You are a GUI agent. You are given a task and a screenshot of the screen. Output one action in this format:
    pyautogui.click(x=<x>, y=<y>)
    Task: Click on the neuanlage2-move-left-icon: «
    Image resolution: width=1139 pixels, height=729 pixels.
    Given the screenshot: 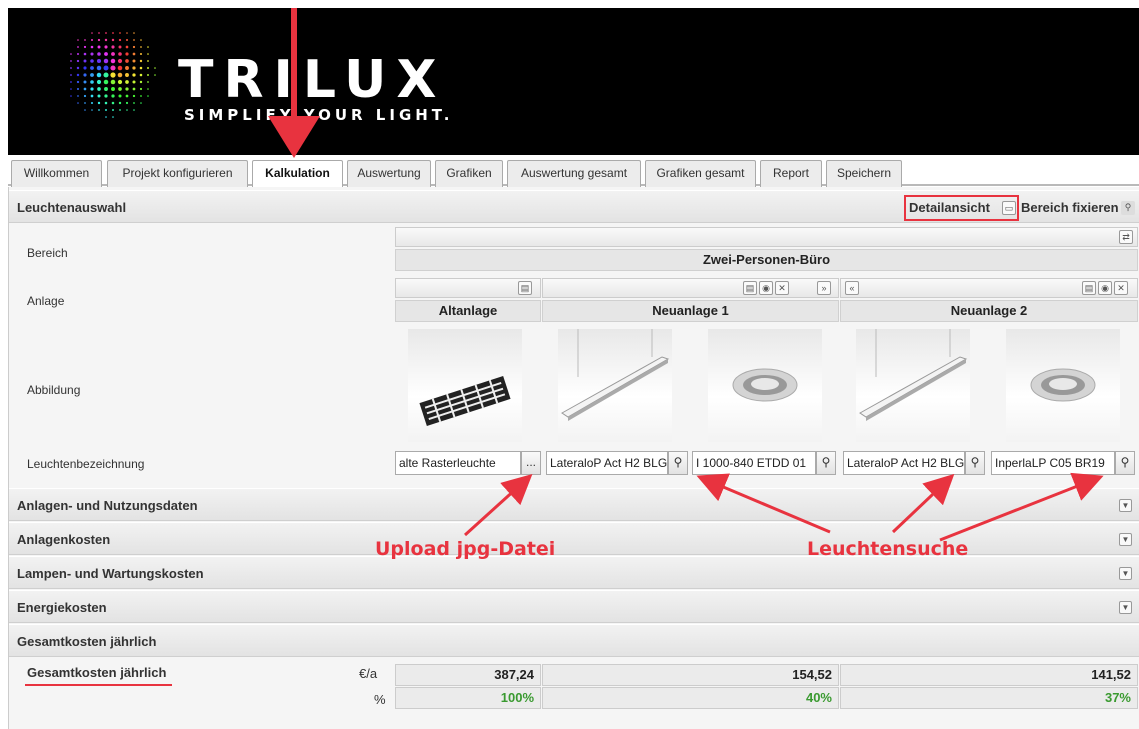 What is the action you would take?
    pyautogui.click(x=852, y=288)
    